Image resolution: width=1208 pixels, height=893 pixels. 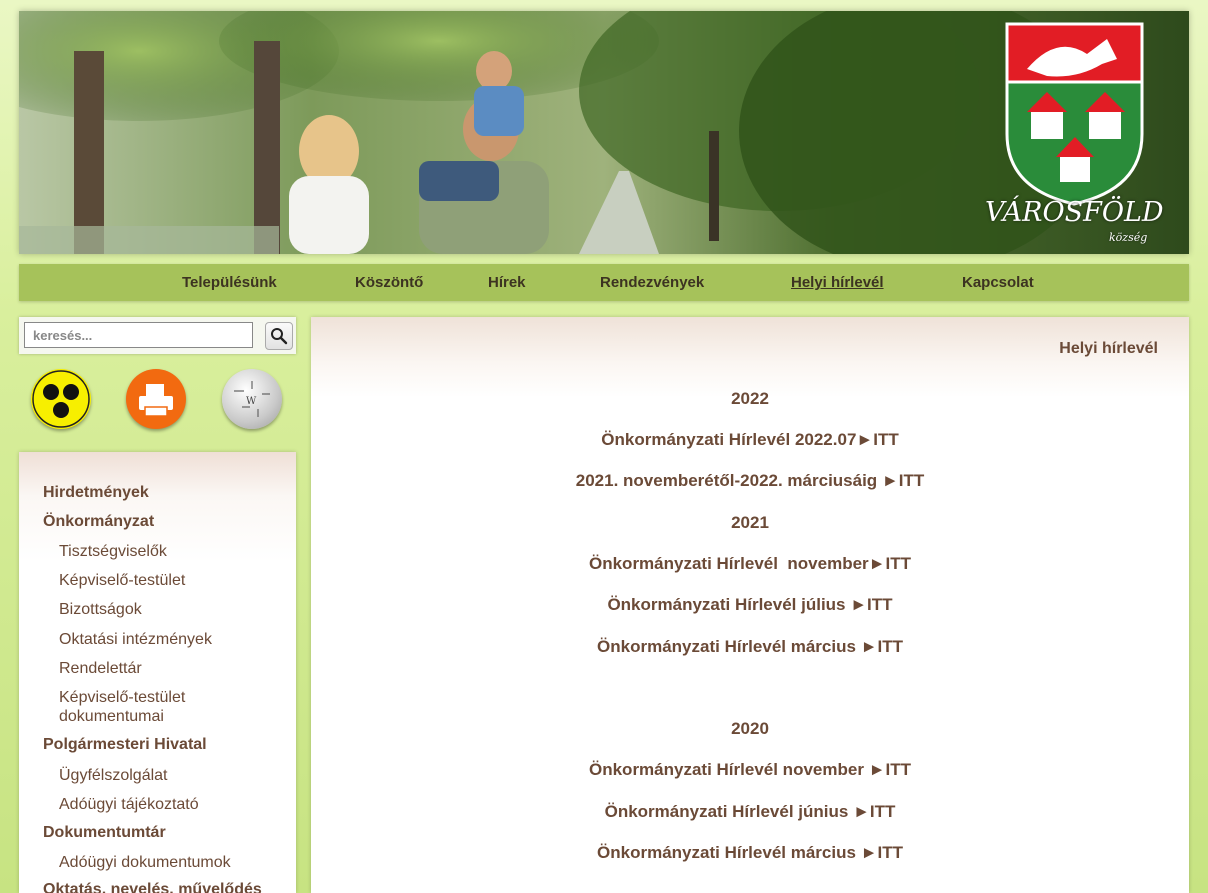 What do you see at coordinates (229, 282) in the screenshot?
I see `nav-item-telepulesunk: Településünk` at bounding box center [229, 282].